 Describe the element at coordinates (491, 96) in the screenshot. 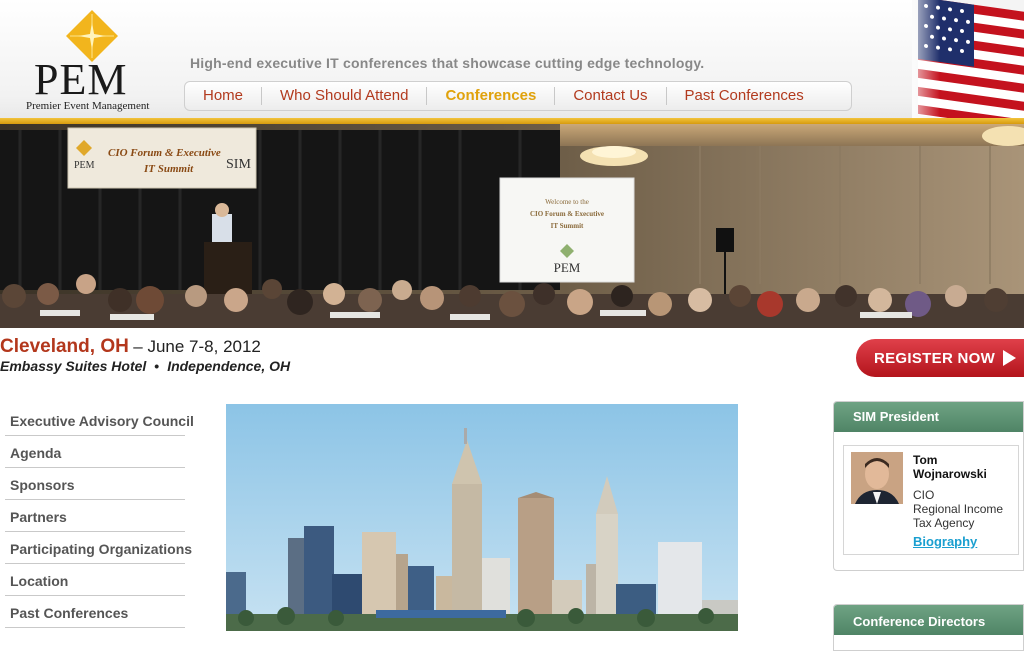

I see `nav-conferences: Conferences` at that location.